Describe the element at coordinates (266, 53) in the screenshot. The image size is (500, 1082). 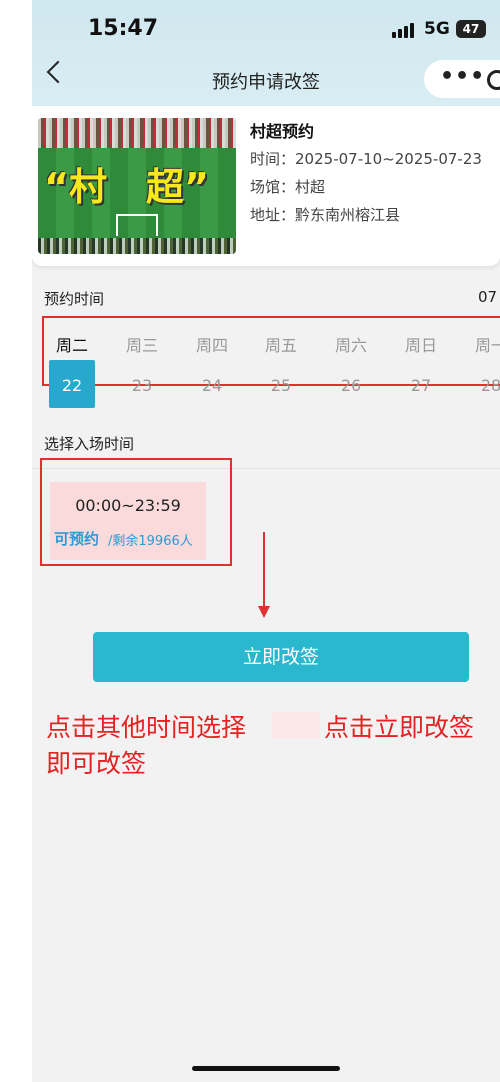
I see `header: 15:47 5G 47 预约申请改签 •••` at that location.